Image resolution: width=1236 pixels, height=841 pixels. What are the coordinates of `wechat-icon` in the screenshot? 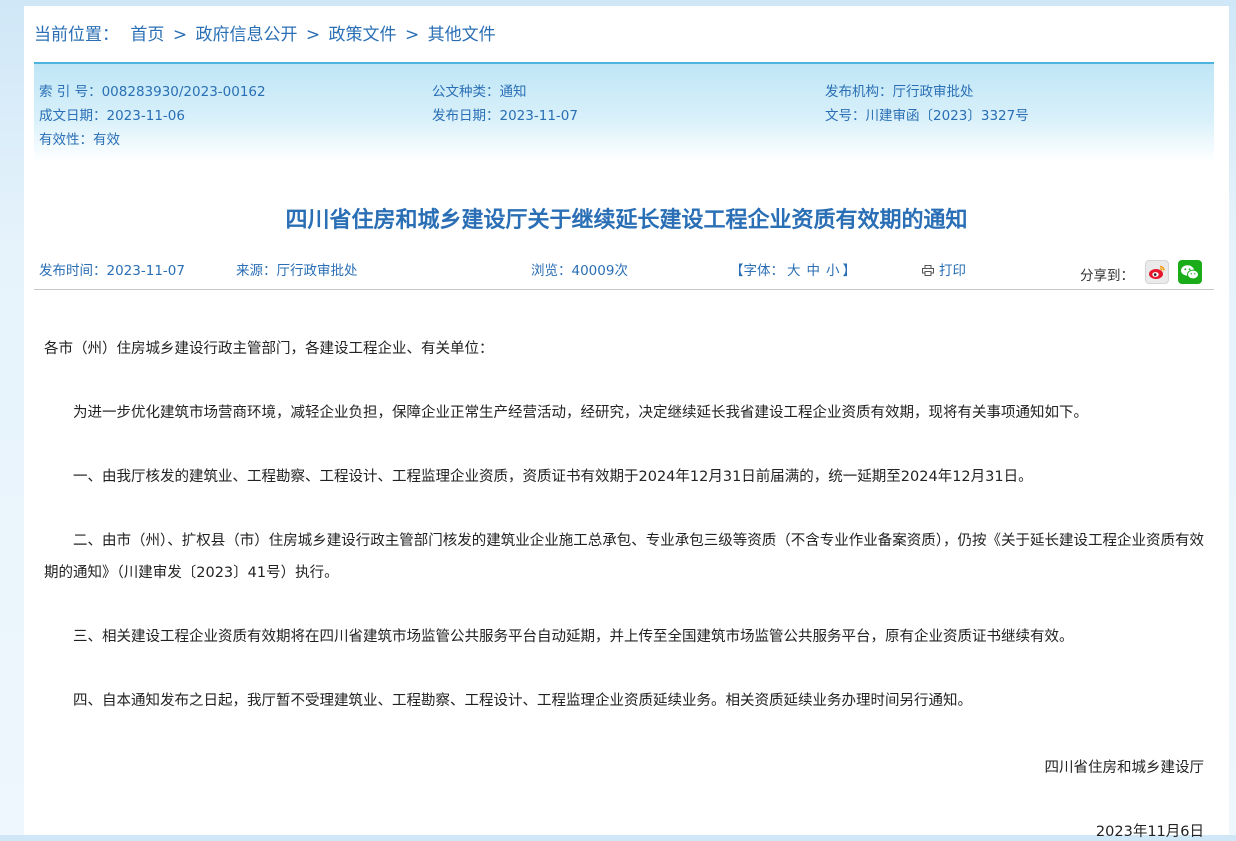 It's located at (1190, 271).